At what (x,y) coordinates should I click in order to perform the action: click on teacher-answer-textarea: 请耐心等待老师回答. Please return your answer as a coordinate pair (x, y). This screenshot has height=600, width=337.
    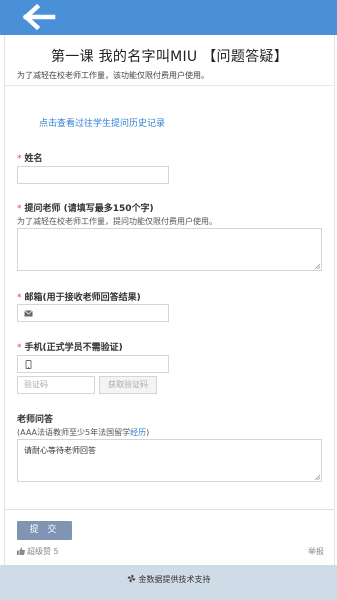
    Looking at the image, I should click on (169, 460).